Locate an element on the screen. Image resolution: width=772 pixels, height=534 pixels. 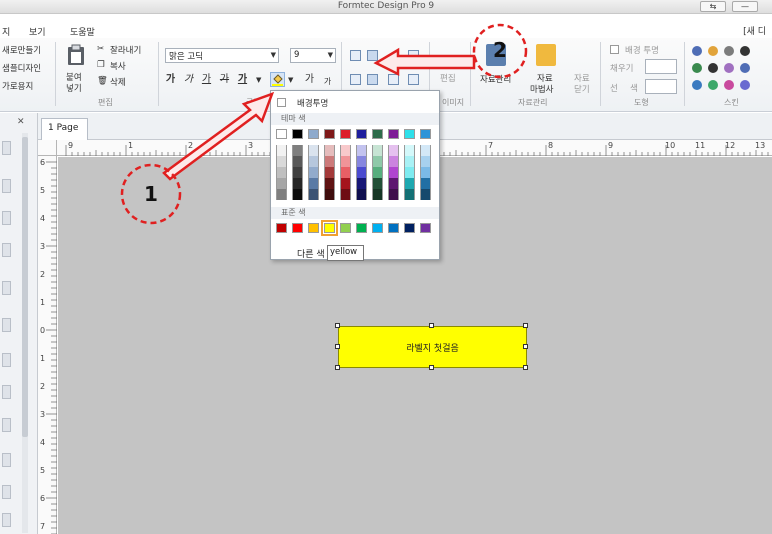
grow-font-button: 가 is located at coordinates (309, 79).